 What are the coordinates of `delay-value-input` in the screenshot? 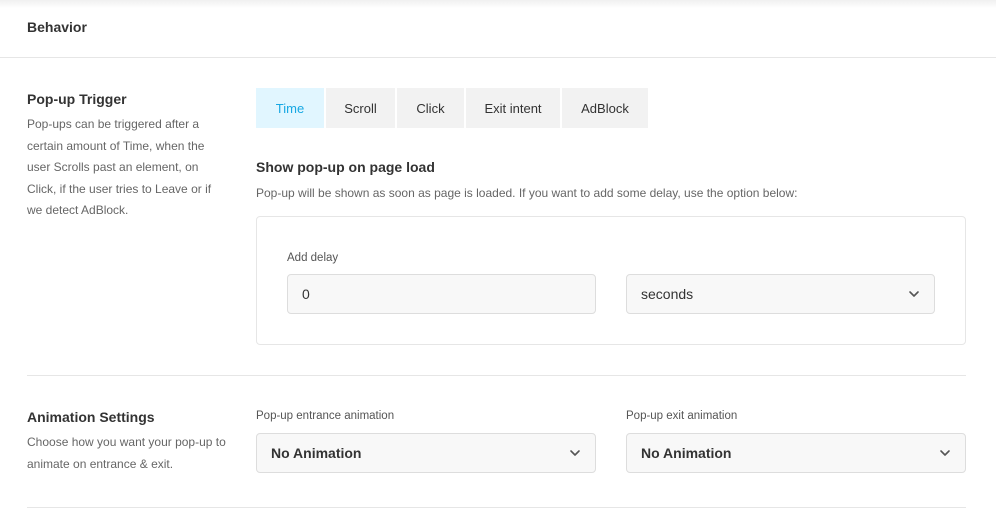 It's located at (441, 294).